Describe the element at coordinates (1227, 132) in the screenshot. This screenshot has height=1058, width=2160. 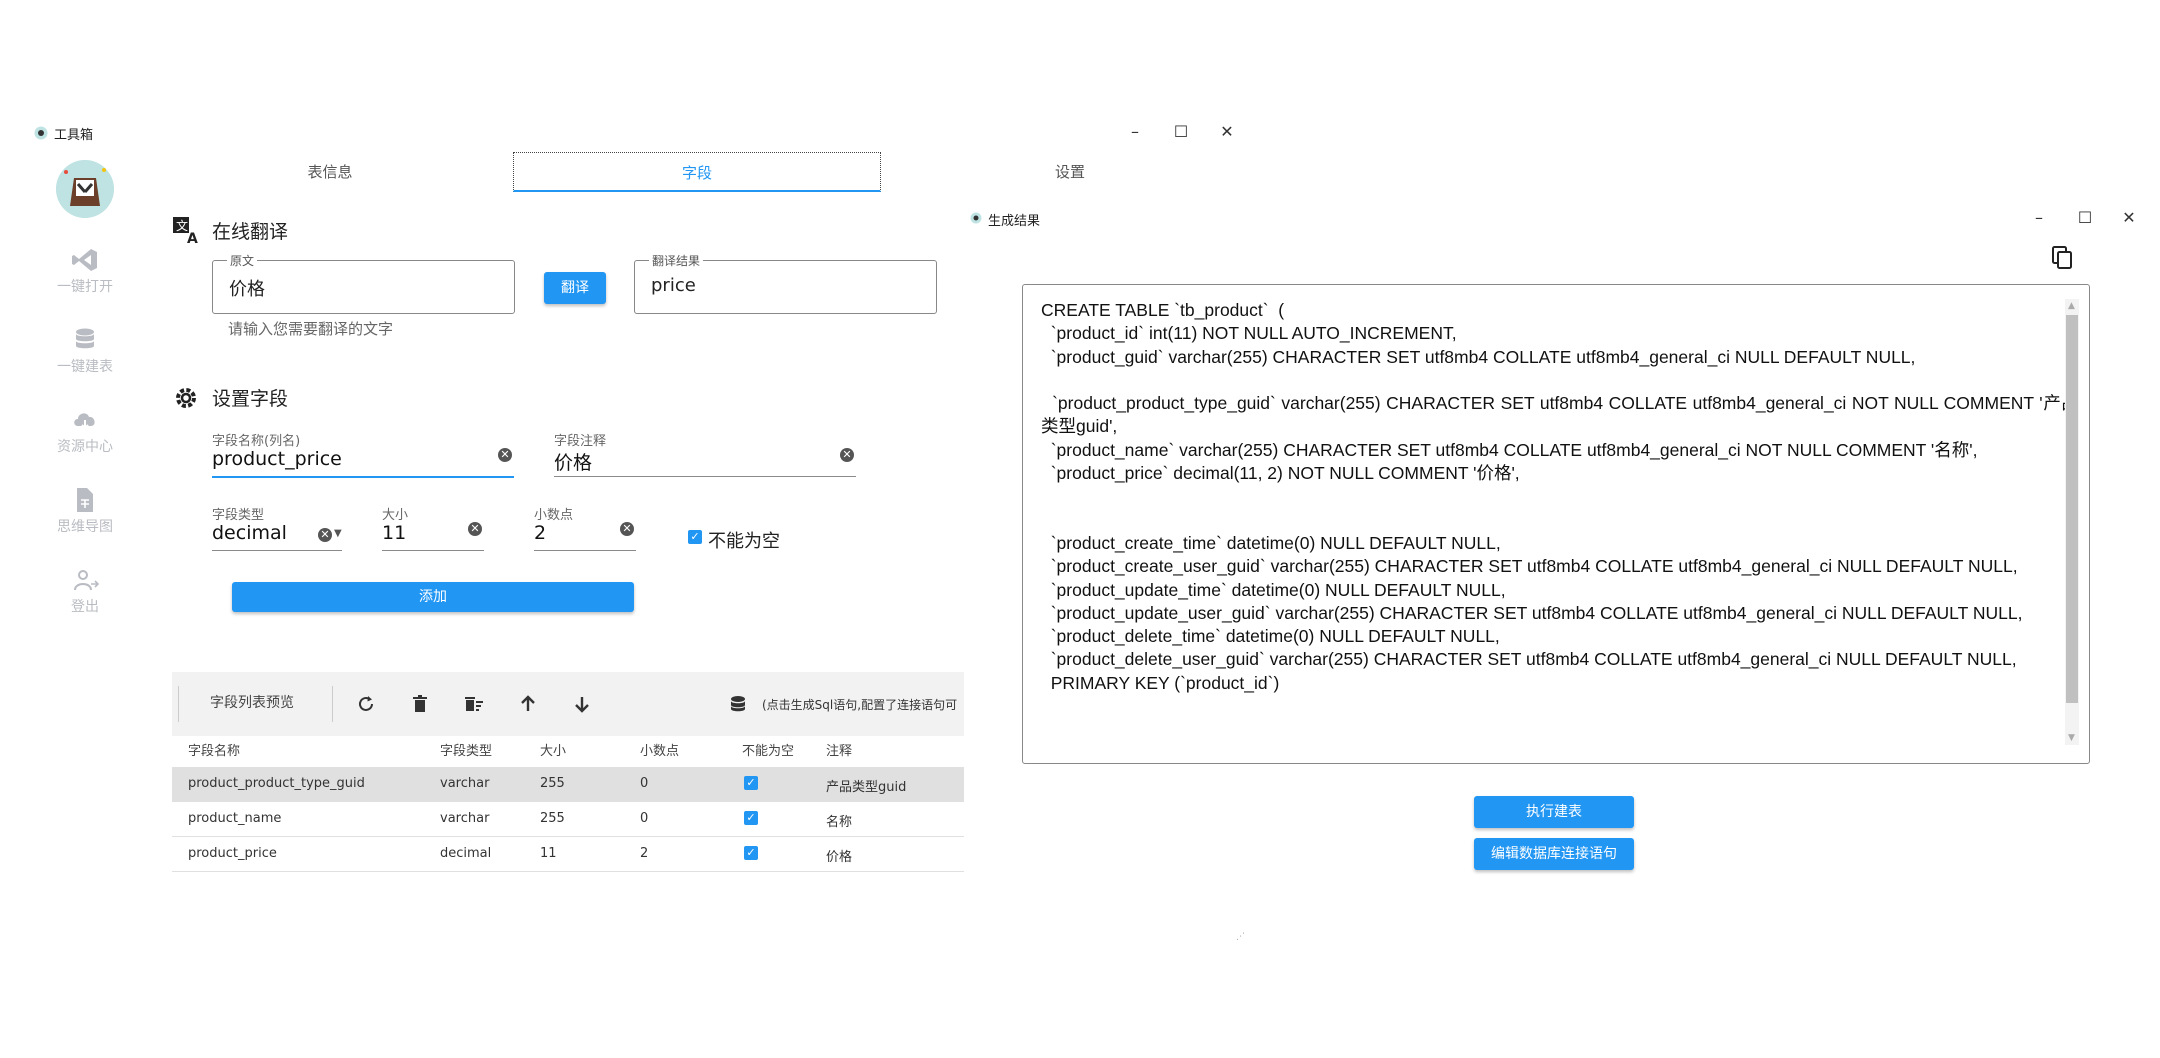
I see `close-button: ✕` at that location.